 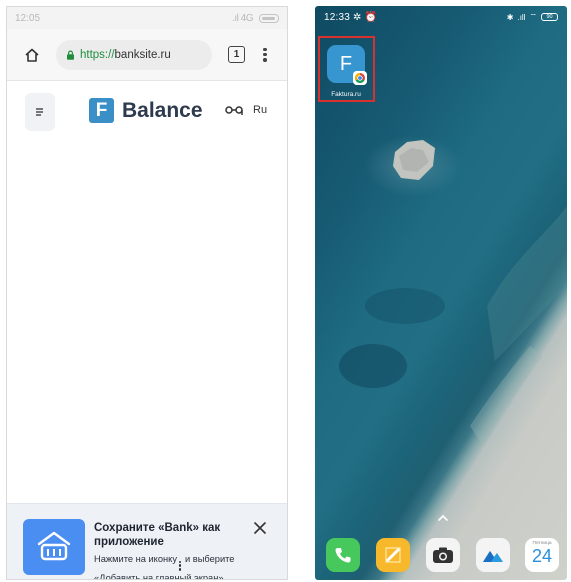 I want to click on browser-menu-button, so click(x=265, y=55).